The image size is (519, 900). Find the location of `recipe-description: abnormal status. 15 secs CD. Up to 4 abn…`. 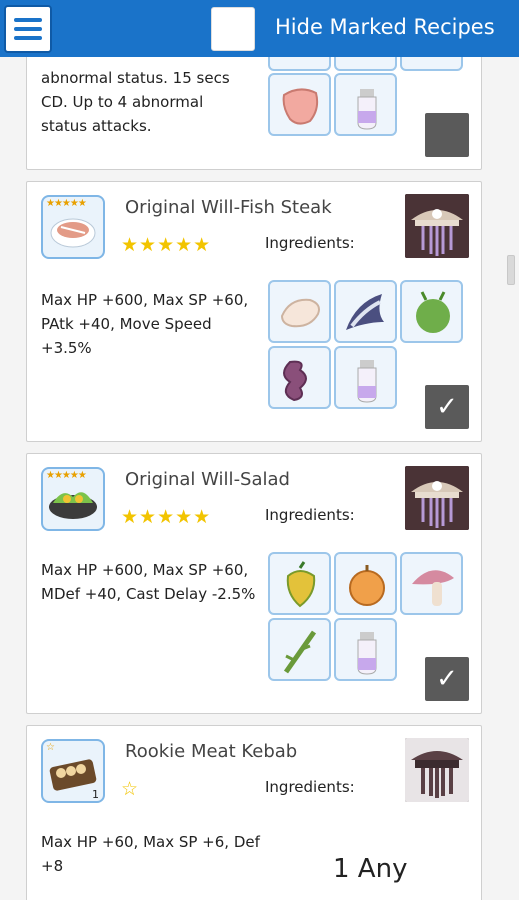

recipe-description: abnormal status. 15 secs CD. Up to 4 abn… is located at coordinates (135, 102).